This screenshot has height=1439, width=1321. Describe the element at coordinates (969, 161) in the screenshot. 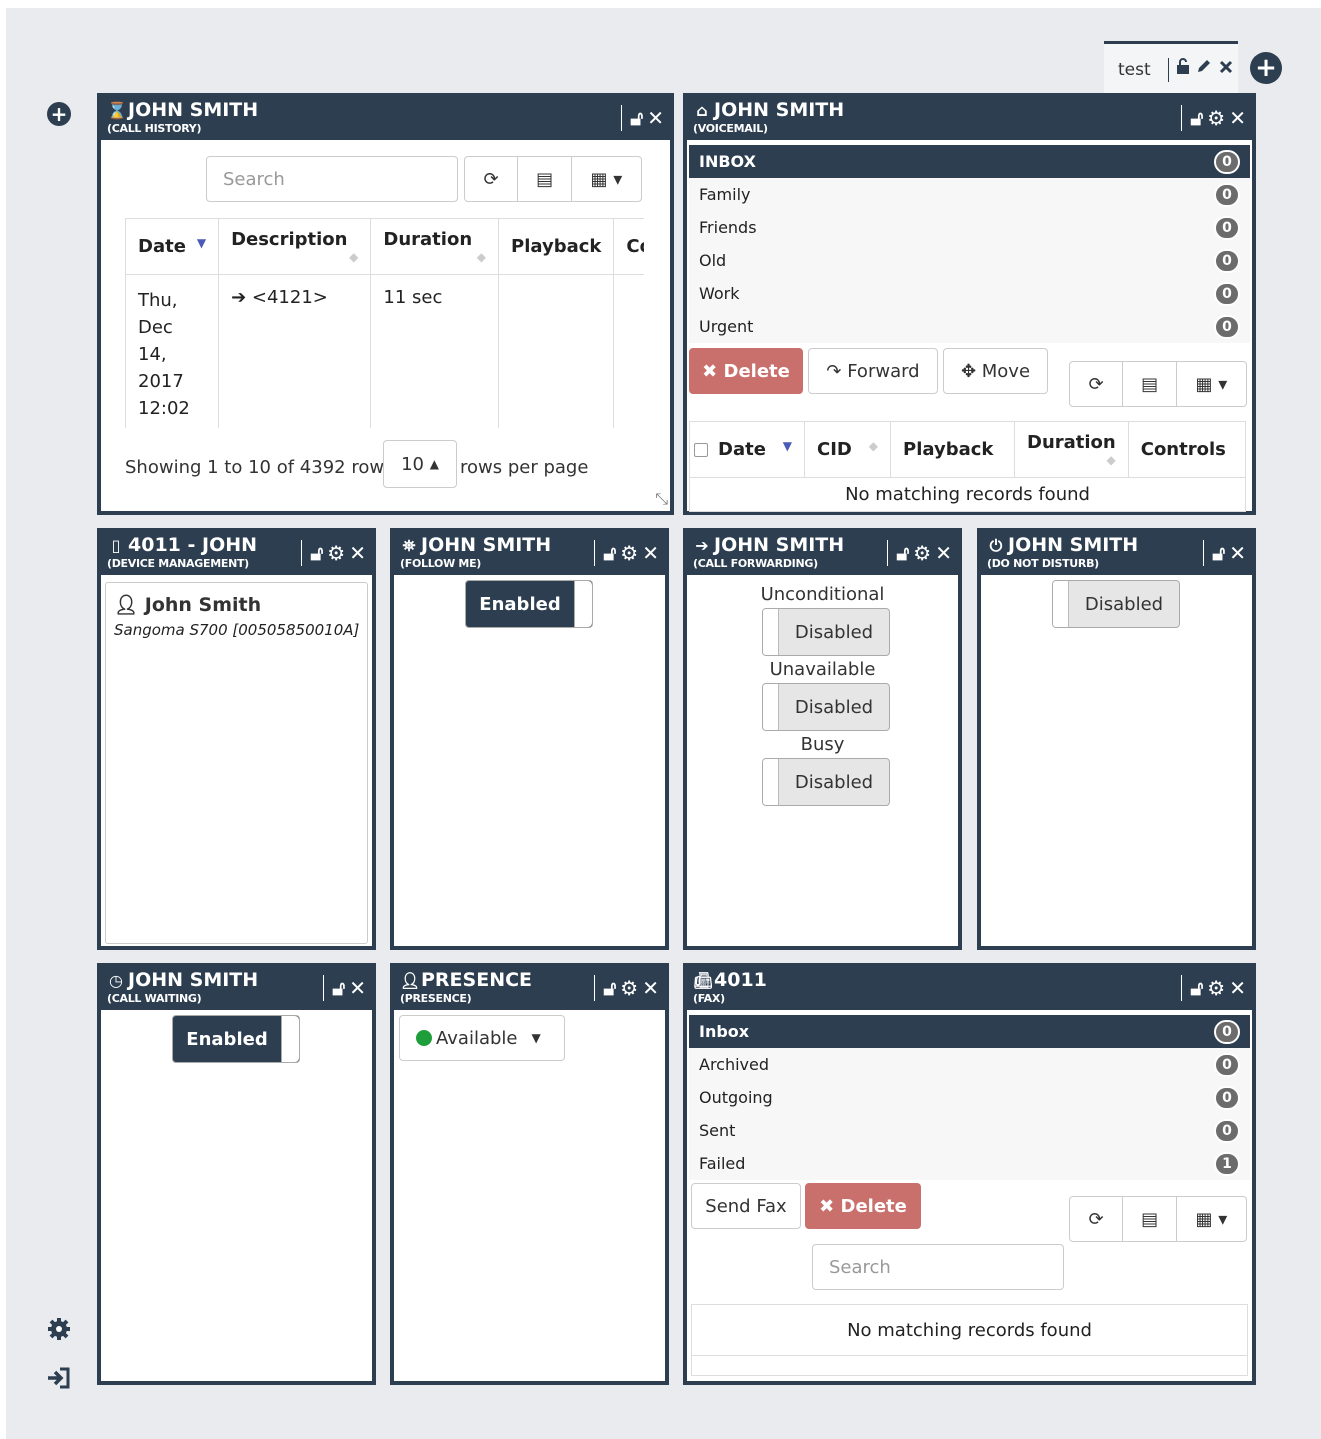

I see `folder-inbox: INBOX 0` at that location.